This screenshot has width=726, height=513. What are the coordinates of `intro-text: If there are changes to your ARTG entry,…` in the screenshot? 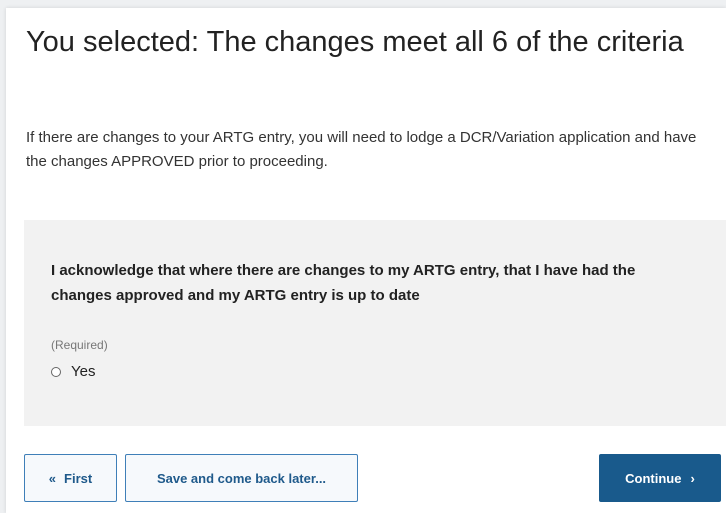 It's located at (361, 149).